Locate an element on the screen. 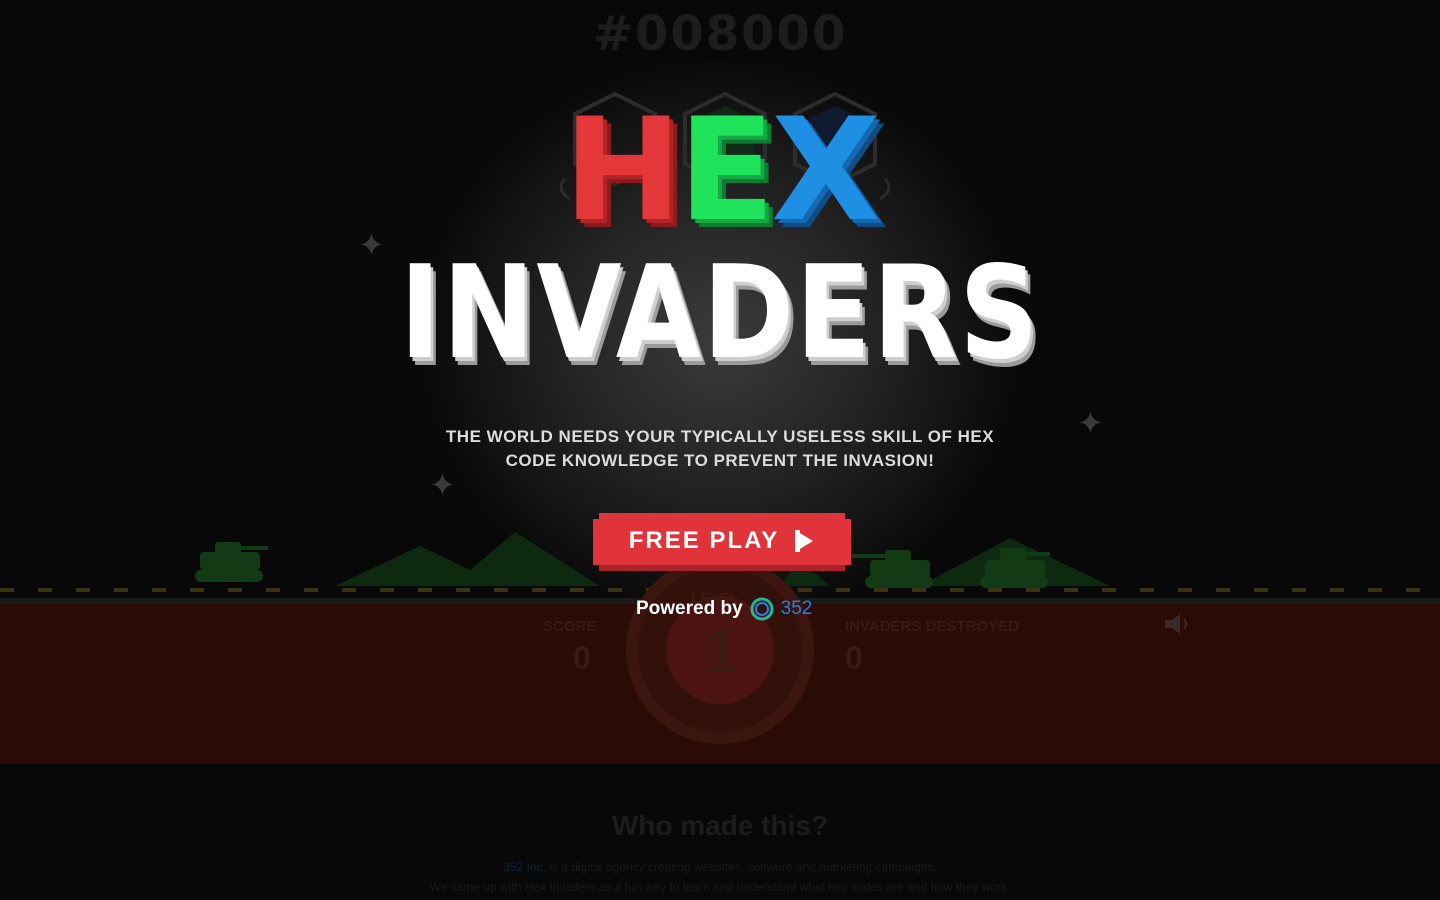  powered-by: Powered by 352 is located at coordinates (724, 609).